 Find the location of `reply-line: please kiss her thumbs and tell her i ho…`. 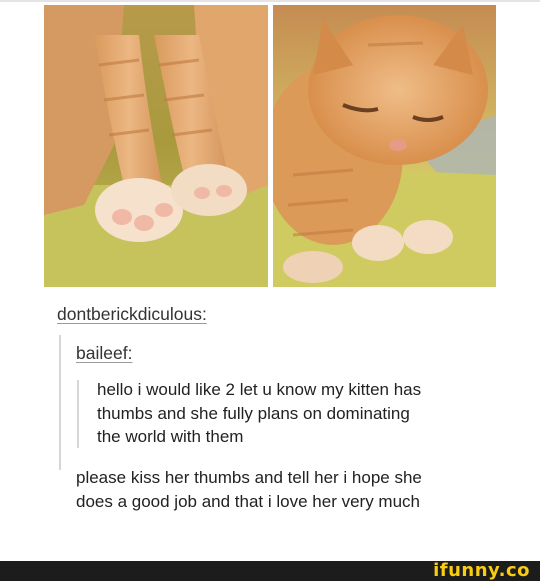

reply-line: please kiss her thumbs and tell her i ho… is located at coordinates (249, 477).